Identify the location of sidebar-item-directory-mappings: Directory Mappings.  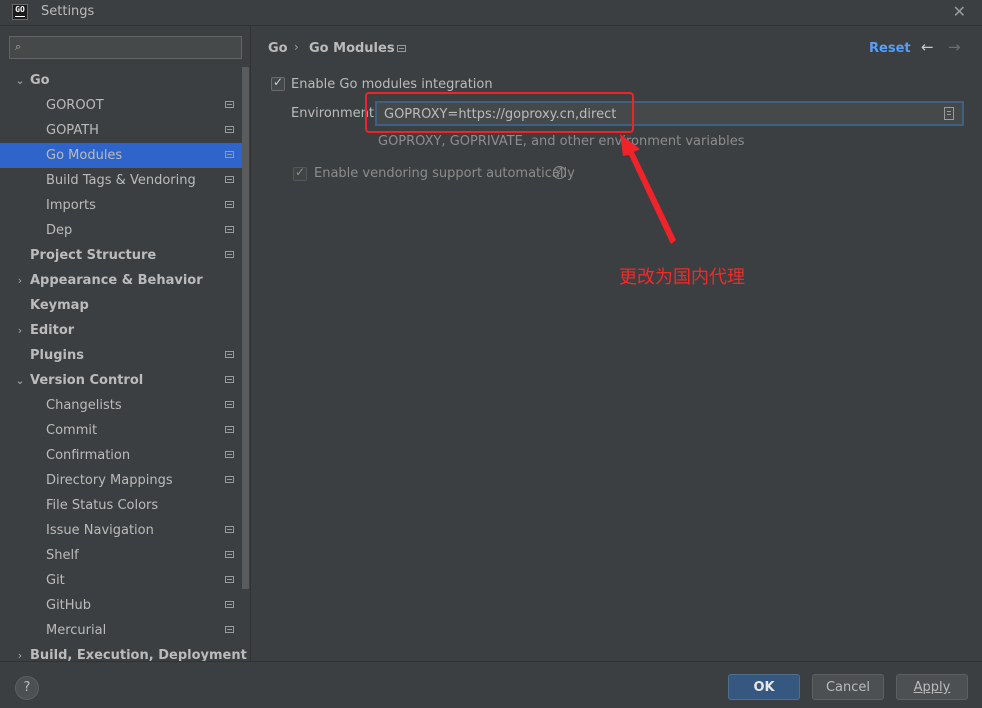
(125, 480).